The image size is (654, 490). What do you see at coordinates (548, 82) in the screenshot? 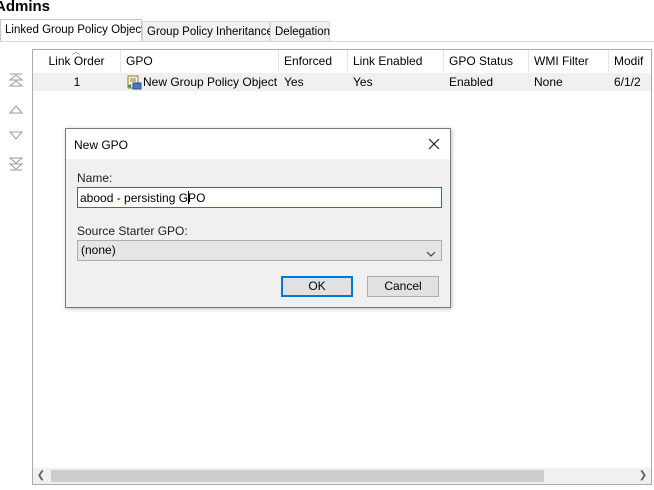
I see `cell-wmi-filter: None` at bounding box center [548, 82].